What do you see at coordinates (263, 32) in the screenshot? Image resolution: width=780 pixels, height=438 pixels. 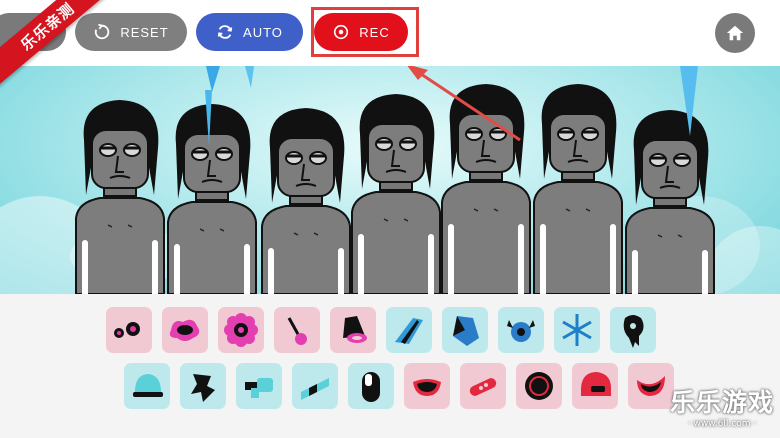 I see `auto-label: AUTO` at bounding box center [263, 32].